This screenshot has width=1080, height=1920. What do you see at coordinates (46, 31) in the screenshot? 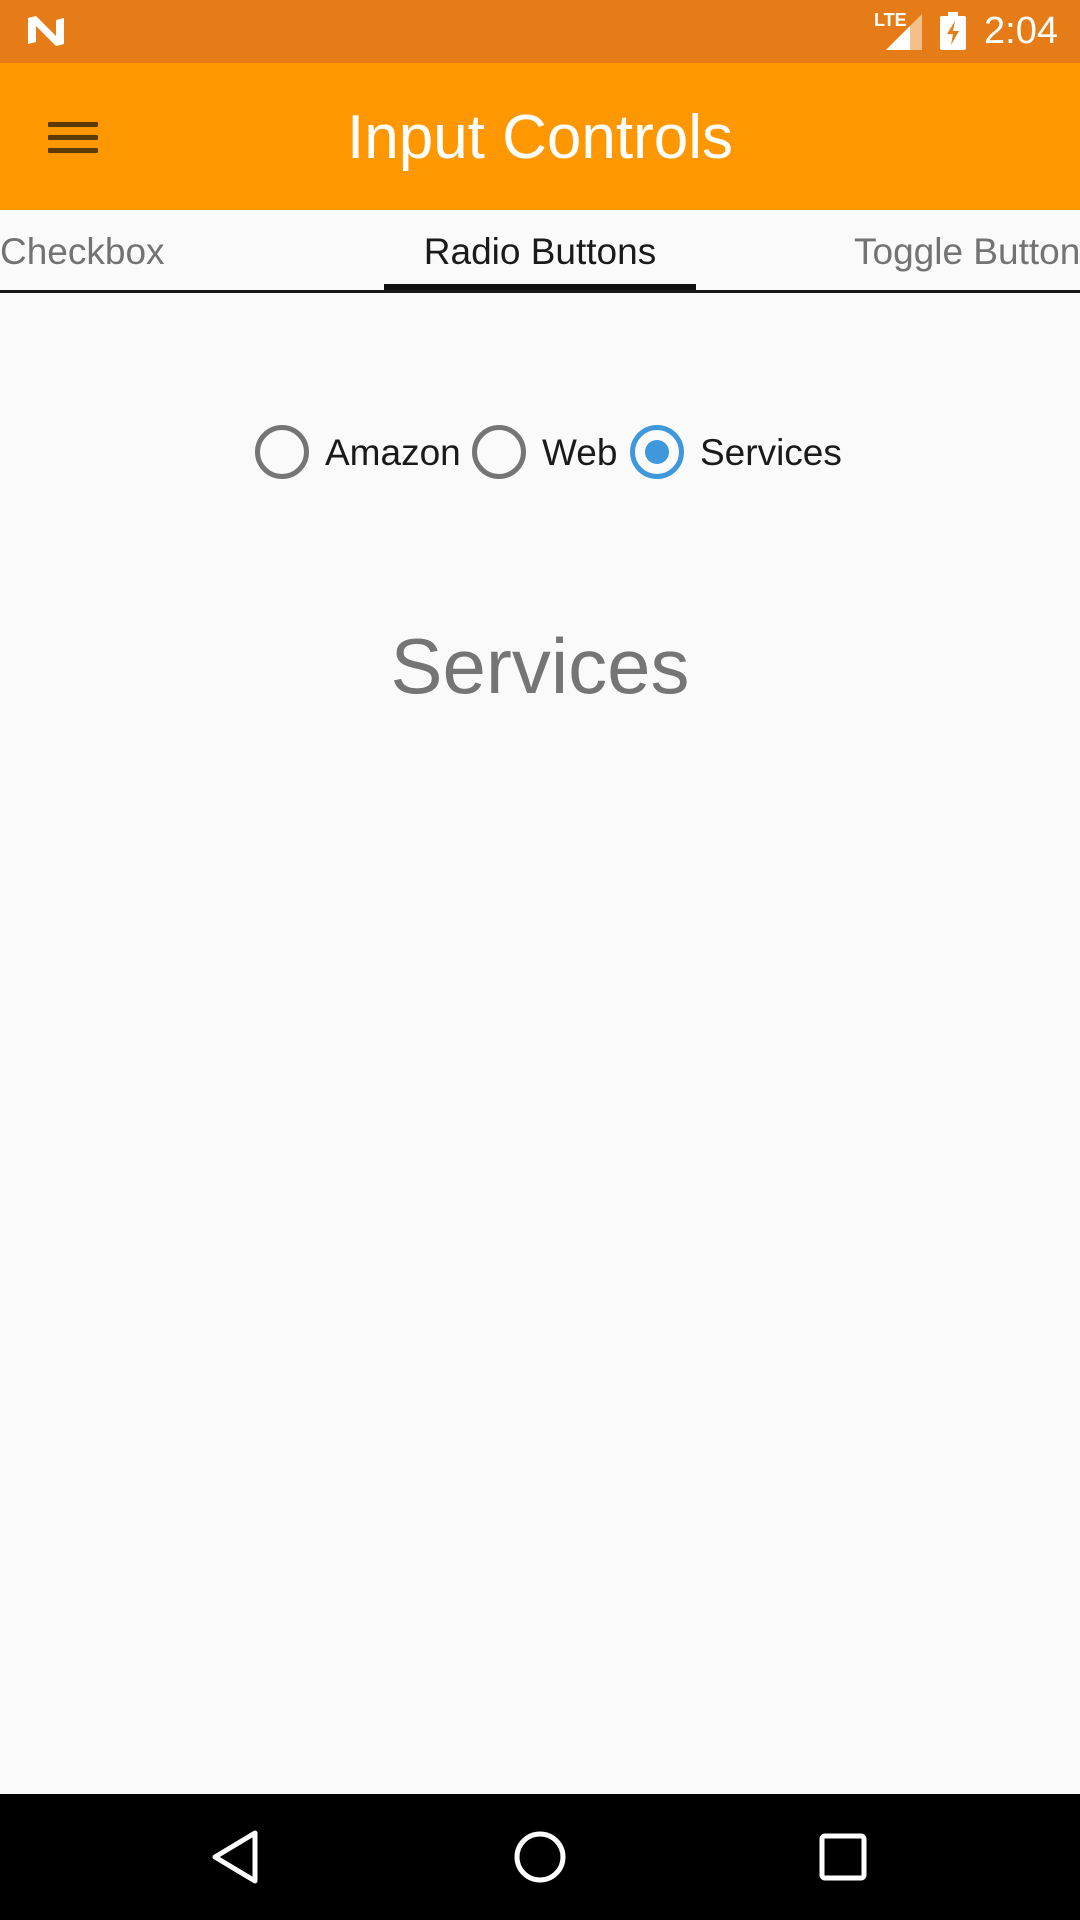
I see `n-logo-icon` at bounding box center [46, 31].